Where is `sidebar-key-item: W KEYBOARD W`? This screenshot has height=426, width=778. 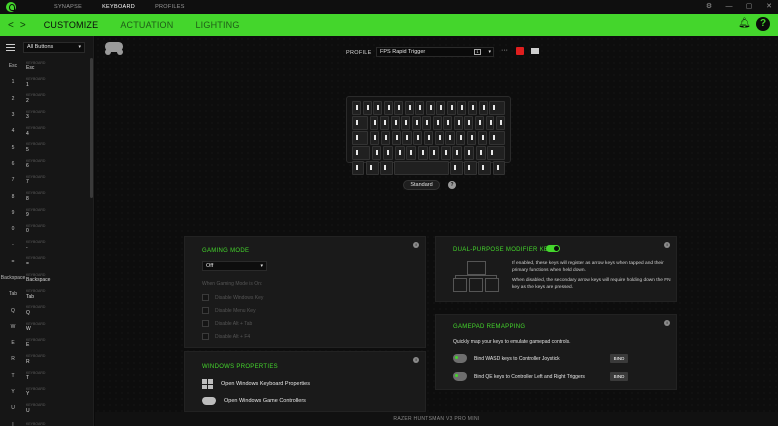
sidebar-key-item: W KEYBOARD W is located at coordinates (45, 327).